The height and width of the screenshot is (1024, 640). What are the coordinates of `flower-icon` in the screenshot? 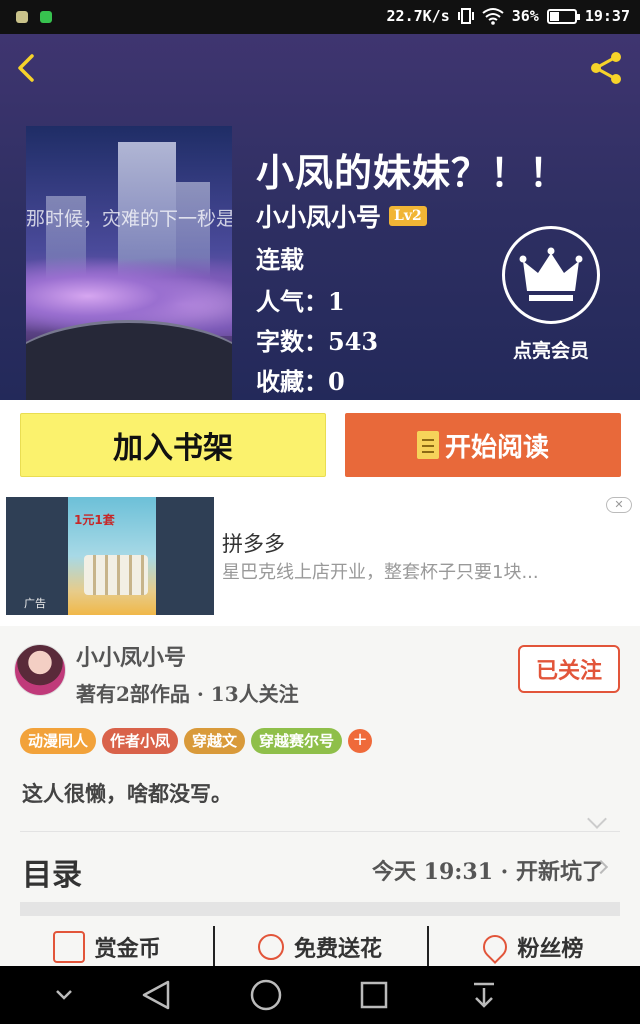 It's located at (270, 947).